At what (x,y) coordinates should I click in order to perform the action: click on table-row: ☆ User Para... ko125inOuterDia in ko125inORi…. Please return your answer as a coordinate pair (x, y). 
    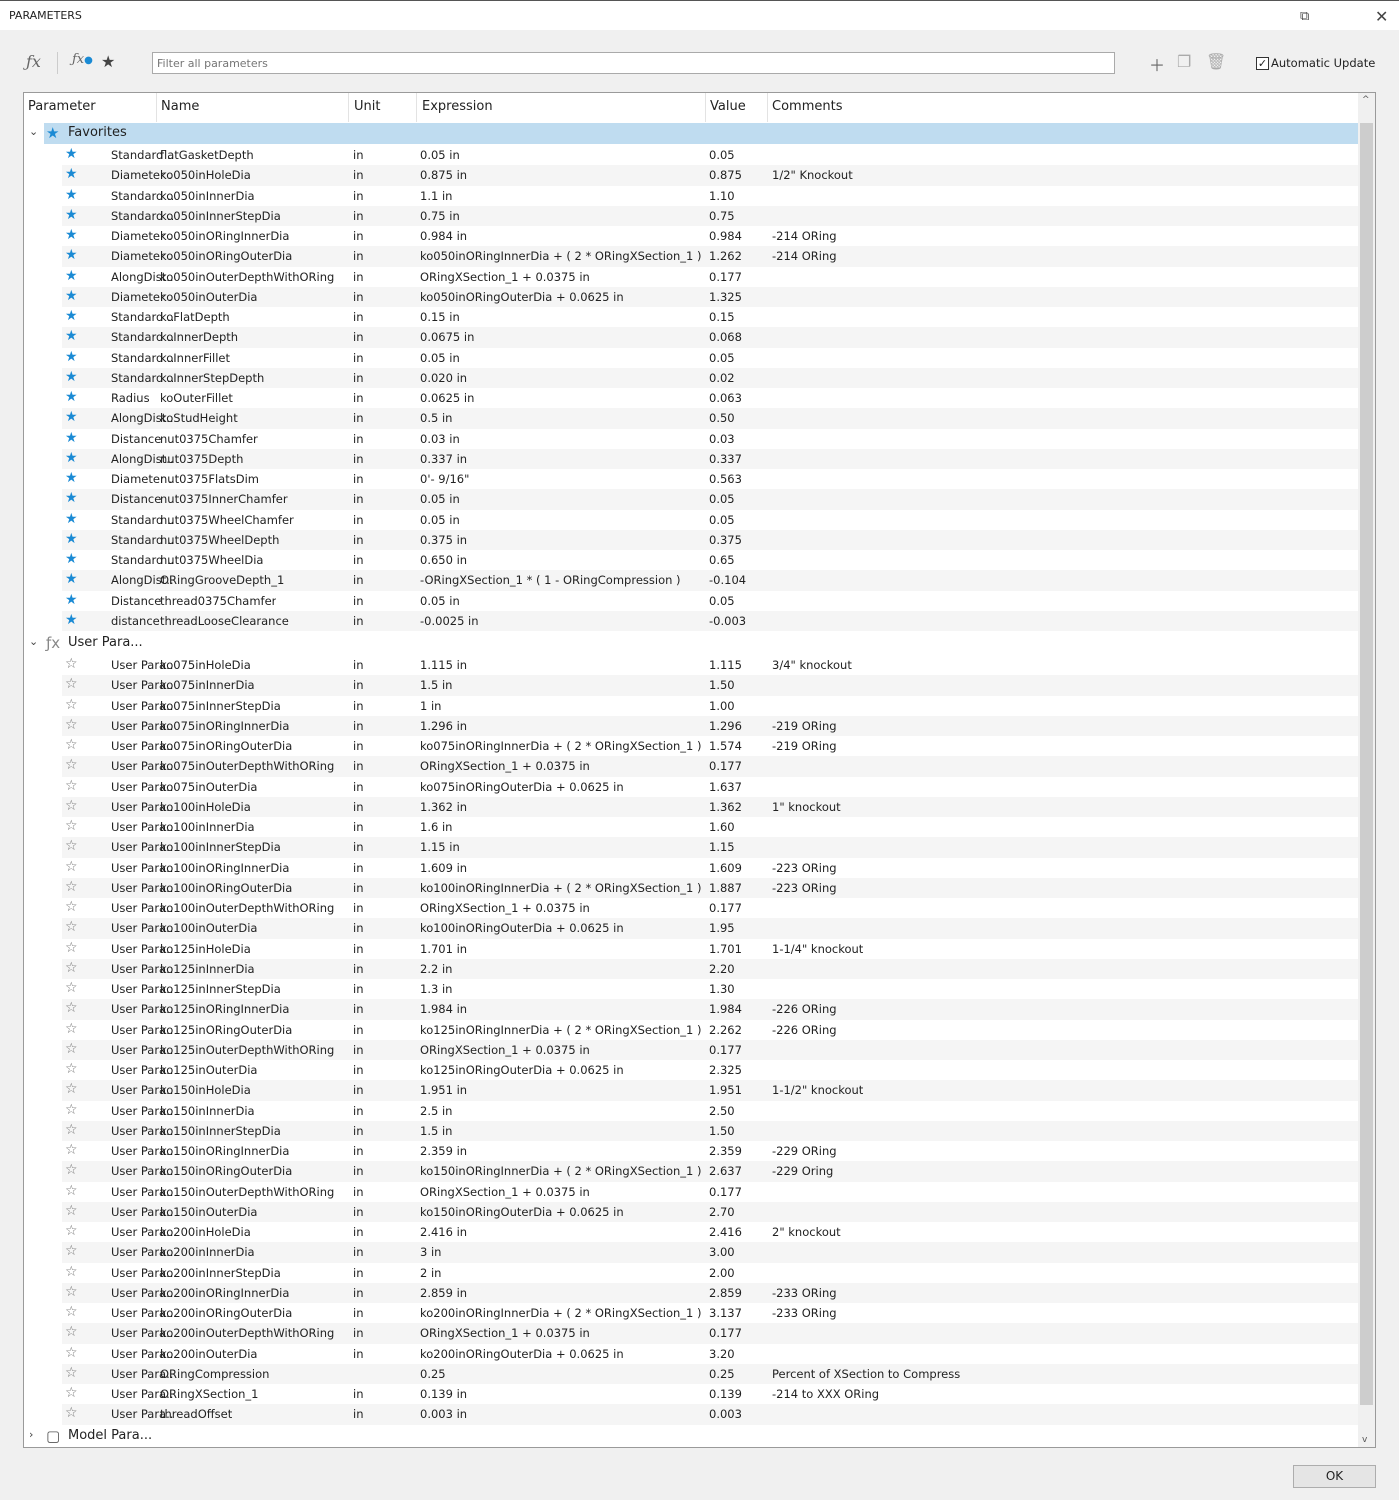
    Looking at the image, I should click on (710, 1070).